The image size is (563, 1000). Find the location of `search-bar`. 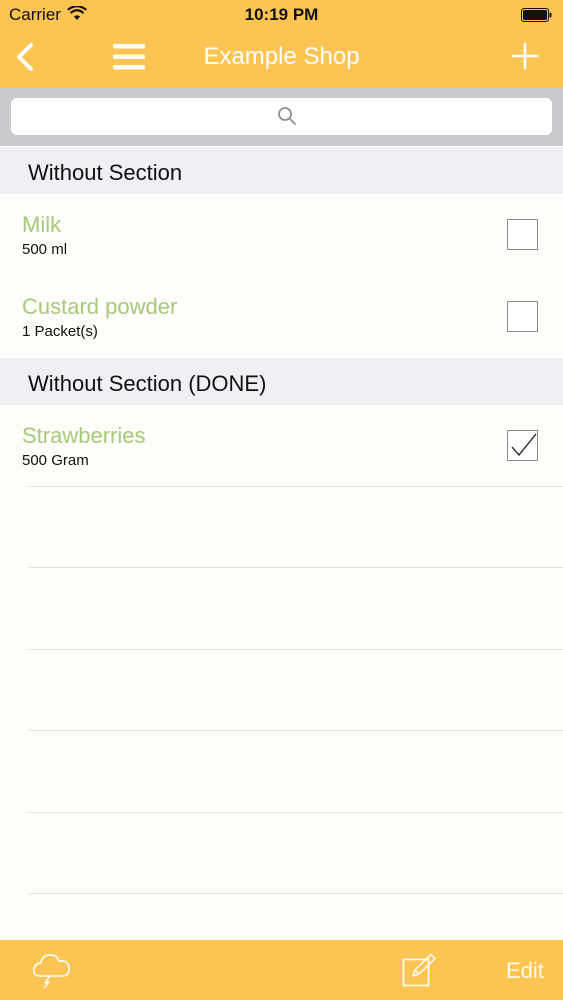

search-bar is located at coordinates (281, 117).